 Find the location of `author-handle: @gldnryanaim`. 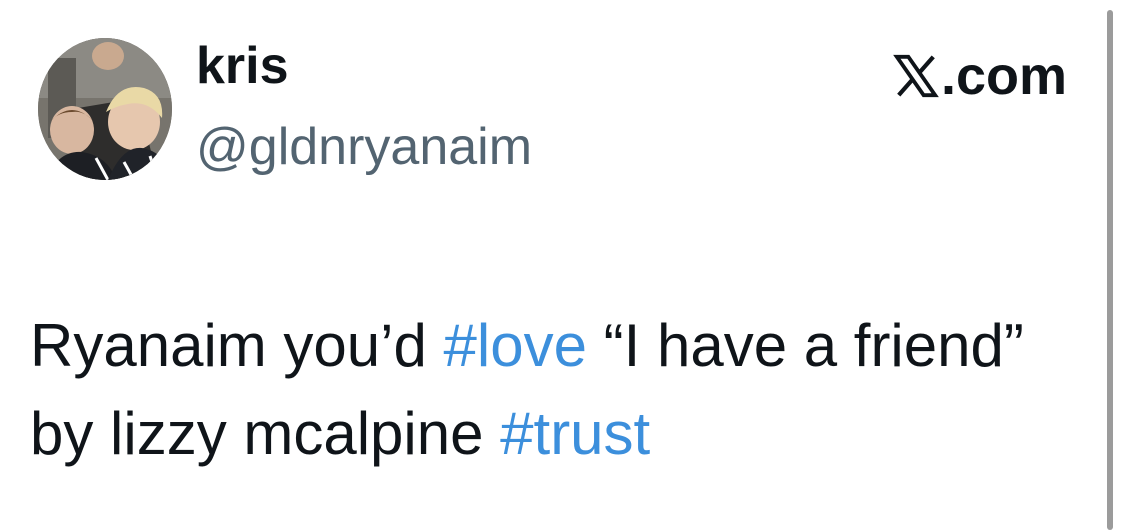

author-handle: @gldnryanaim is located at coordinates (364, 147).